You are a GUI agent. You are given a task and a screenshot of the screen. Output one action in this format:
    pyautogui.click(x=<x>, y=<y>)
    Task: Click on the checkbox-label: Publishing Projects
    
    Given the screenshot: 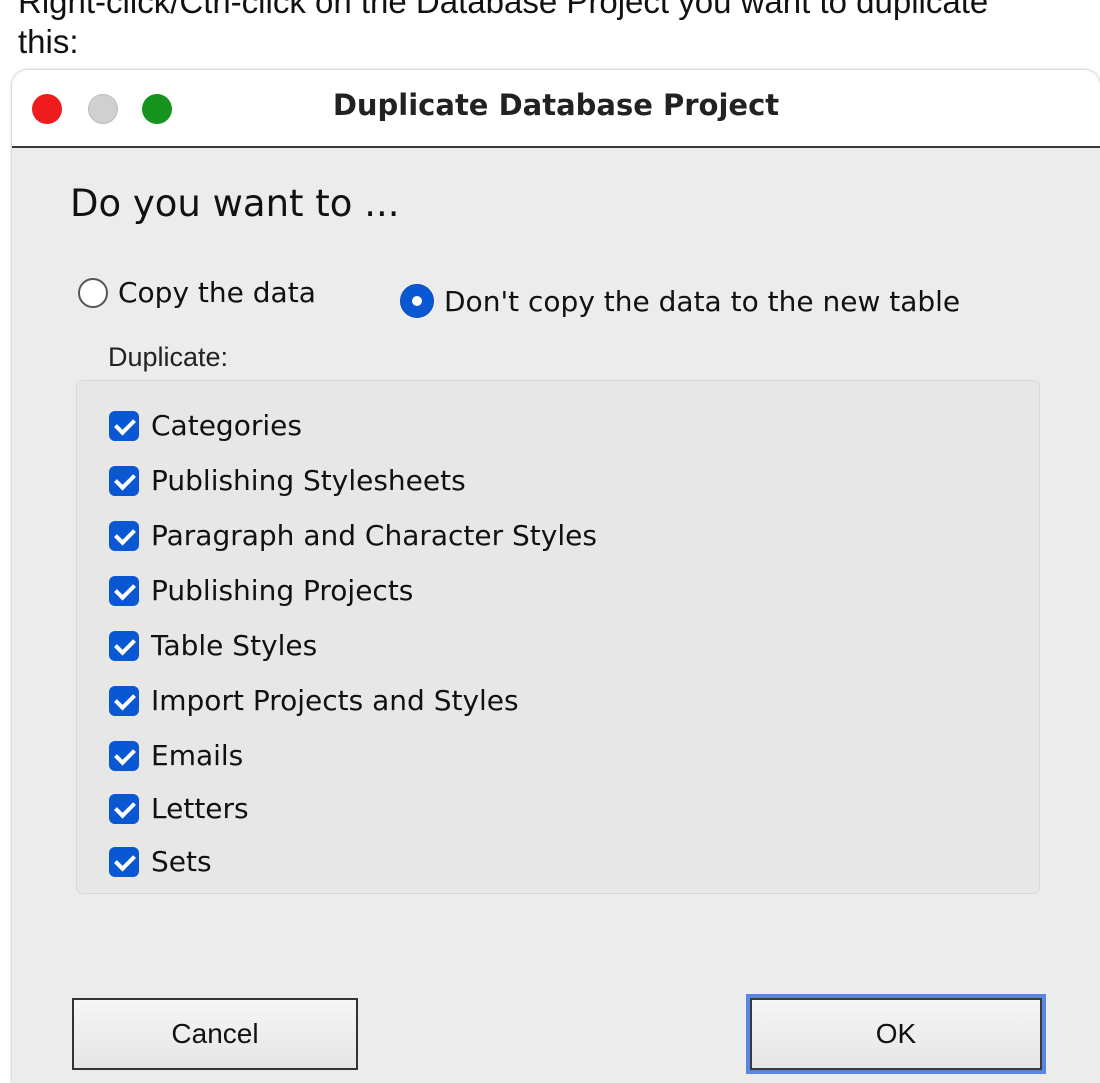 What is the action you would take?
    pyautogui.click(x=282, y=590)
    